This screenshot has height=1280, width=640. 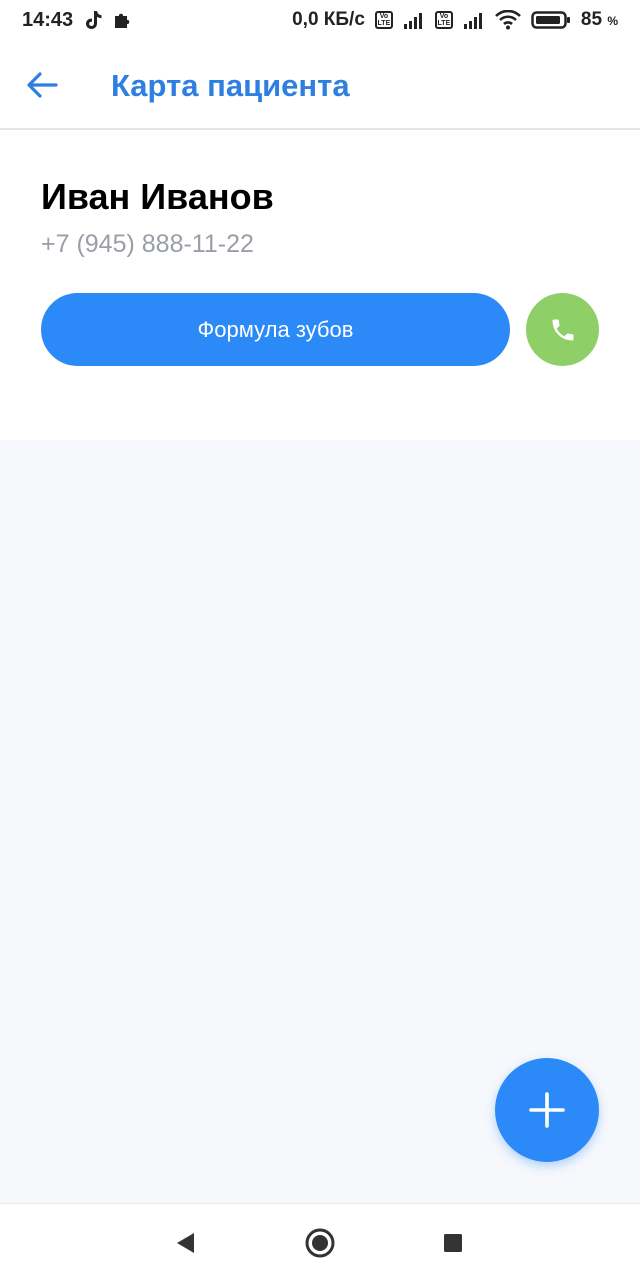 I want to click on battery-percent-value: 85, so click(x=591, y=19).